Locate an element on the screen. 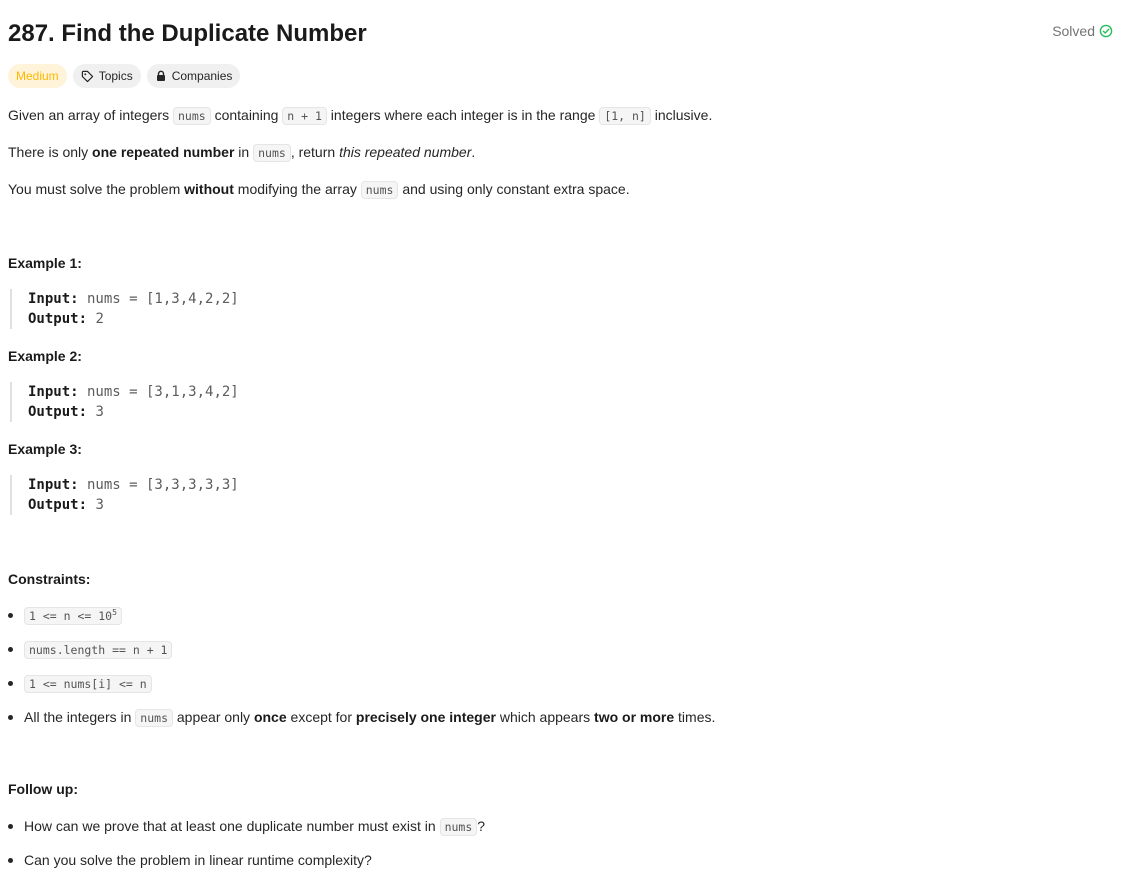 Image resolution: width=1124 pixels, height=881 pixels. text: 1 <= n <= 10 is located at coordinates (71, 616).